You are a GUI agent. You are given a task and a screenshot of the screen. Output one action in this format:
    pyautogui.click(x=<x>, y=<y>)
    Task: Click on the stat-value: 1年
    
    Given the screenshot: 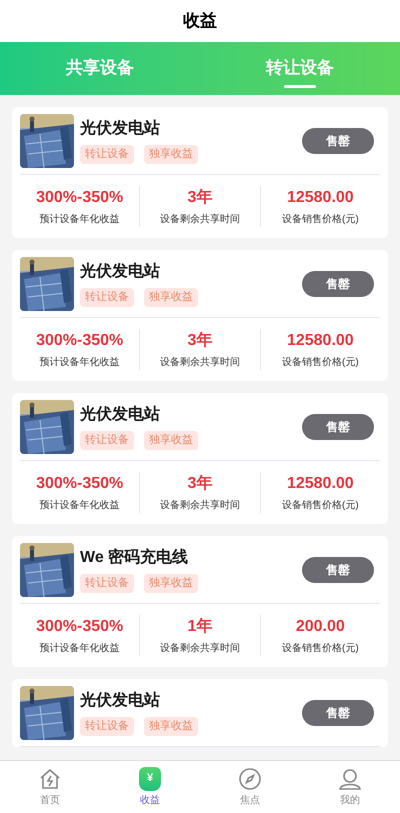 What is the action you would take?
    pyautogui.click(x=200, y=626)
    